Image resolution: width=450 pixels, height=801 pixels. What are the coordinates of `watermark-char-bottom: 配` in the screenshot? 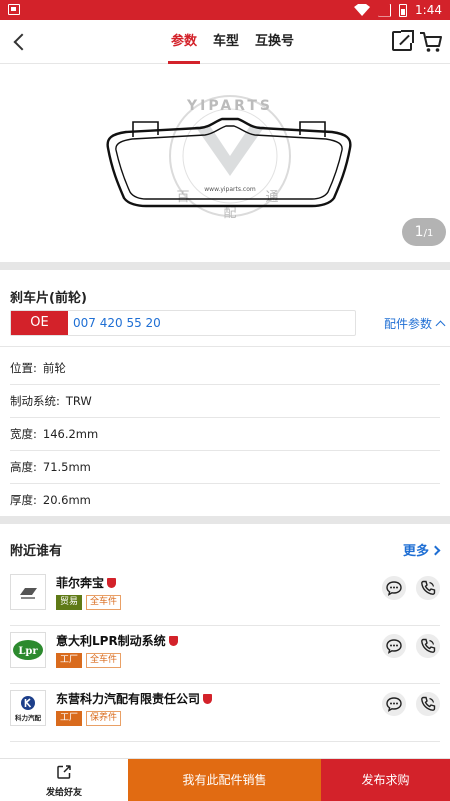 It's located at (229, 213).